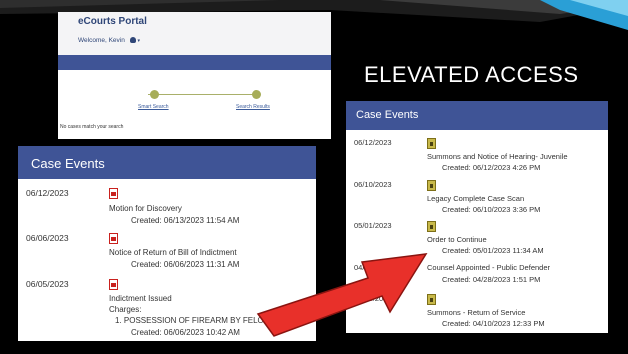 Image resolution: width=628 pixels, height=354 pixels. I want to click on user-icon, so click(132, 40).